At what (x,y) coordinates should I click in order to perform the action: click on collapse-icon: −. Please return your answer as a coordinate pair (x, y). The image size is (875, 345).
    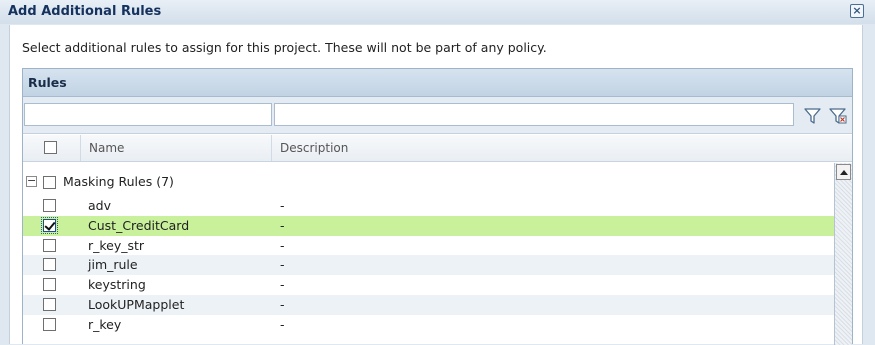
    Looking at the image, I should click on (31, 181).